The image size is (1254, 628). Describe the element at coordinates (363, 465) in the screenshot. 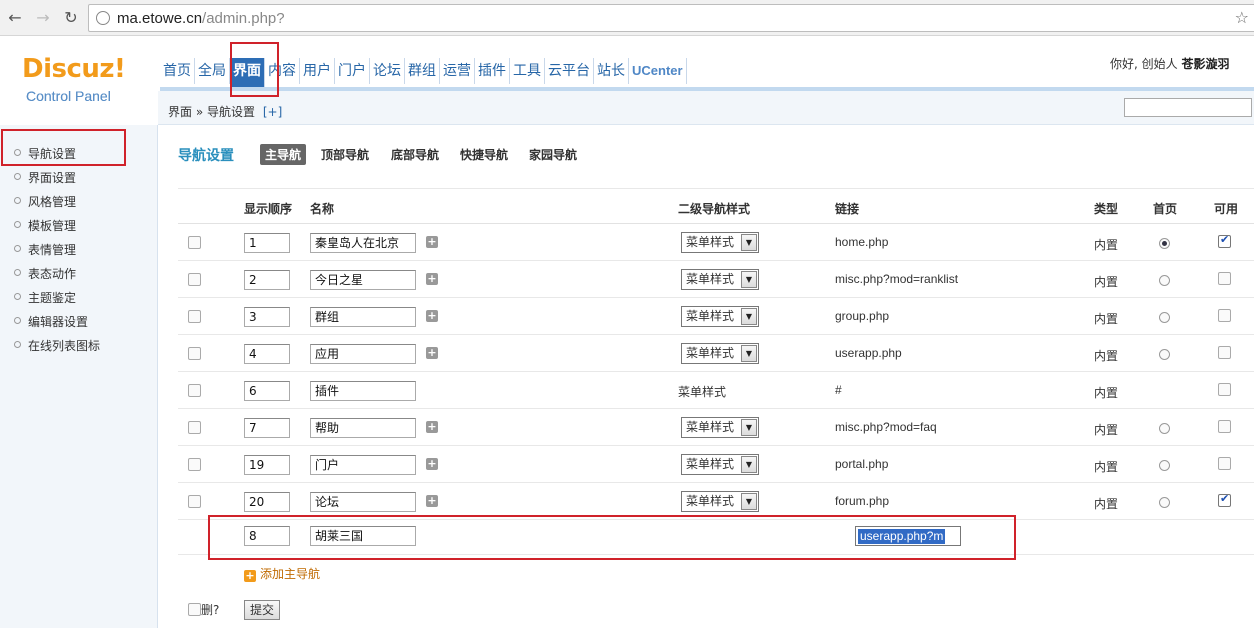

I see `name-input: 门户` at that location.